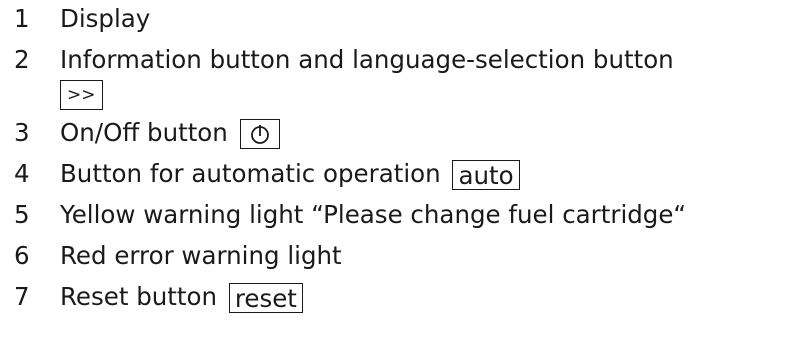 The image size is (803, 337). Describe the element at coordinates (22, 255) in the screenshot. I see `item-number: 6` at that location.